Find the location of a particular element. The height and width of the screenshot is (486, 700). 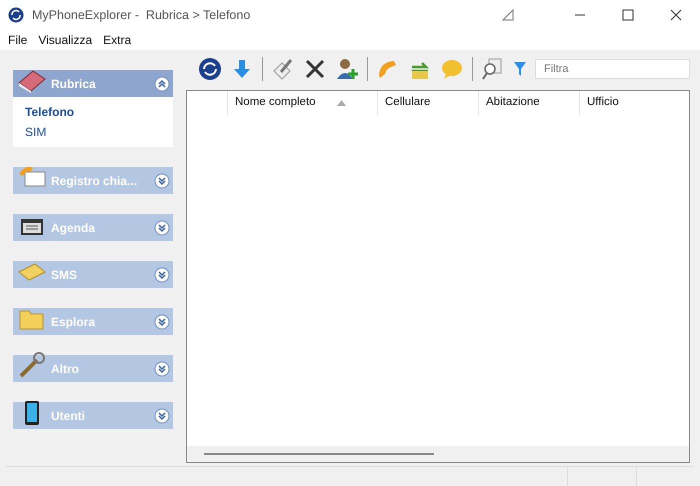

close-icon is located at coordinates (676, 15).